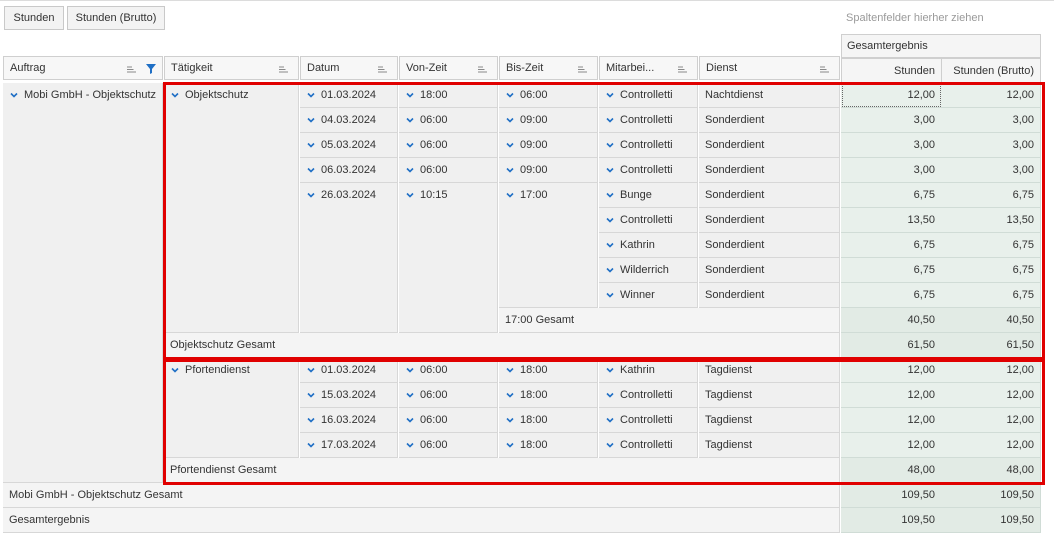 This screenshot has width=1054, height=541. What do you see at coordinates (991, 320) in the screenshot?
I see `value-cell-stunden-brutto: 40,50` at bounding box center [991, 320].